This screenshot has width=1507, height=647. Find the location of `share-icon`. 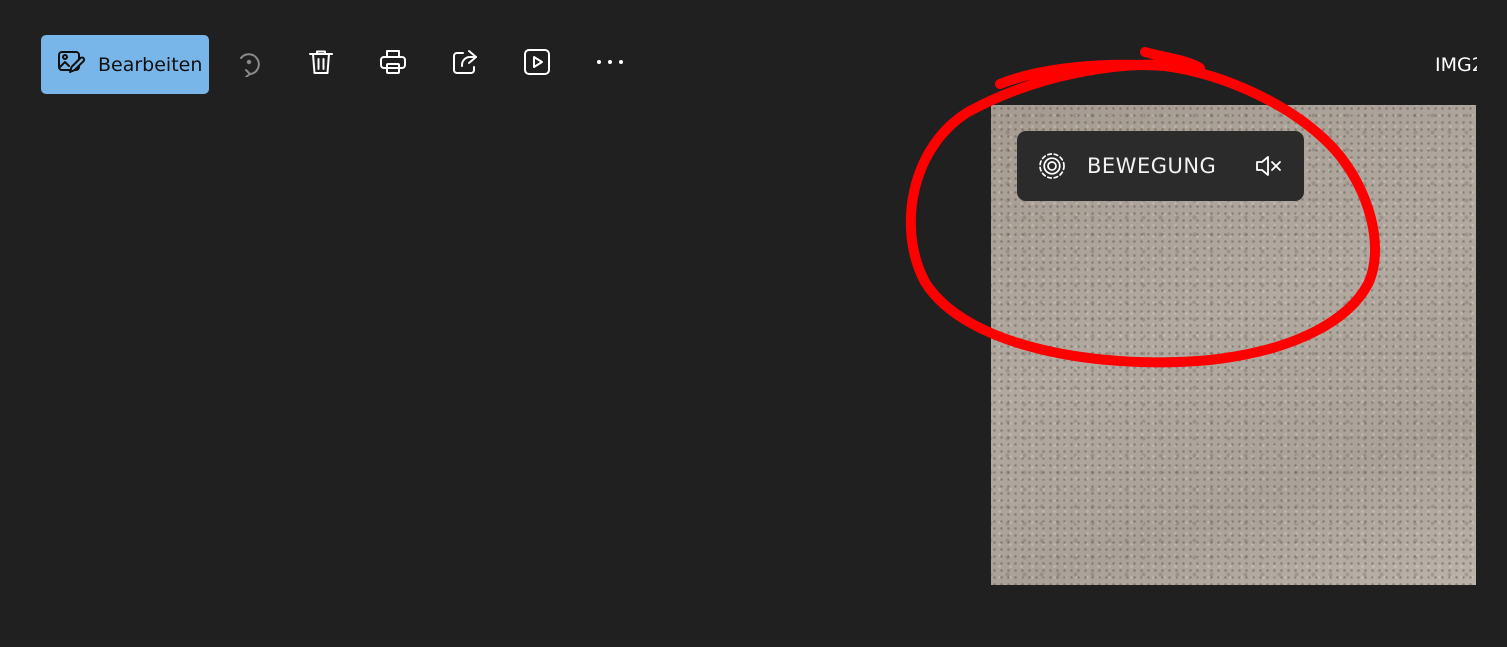

share-icon is located at coordinates (465, 64).